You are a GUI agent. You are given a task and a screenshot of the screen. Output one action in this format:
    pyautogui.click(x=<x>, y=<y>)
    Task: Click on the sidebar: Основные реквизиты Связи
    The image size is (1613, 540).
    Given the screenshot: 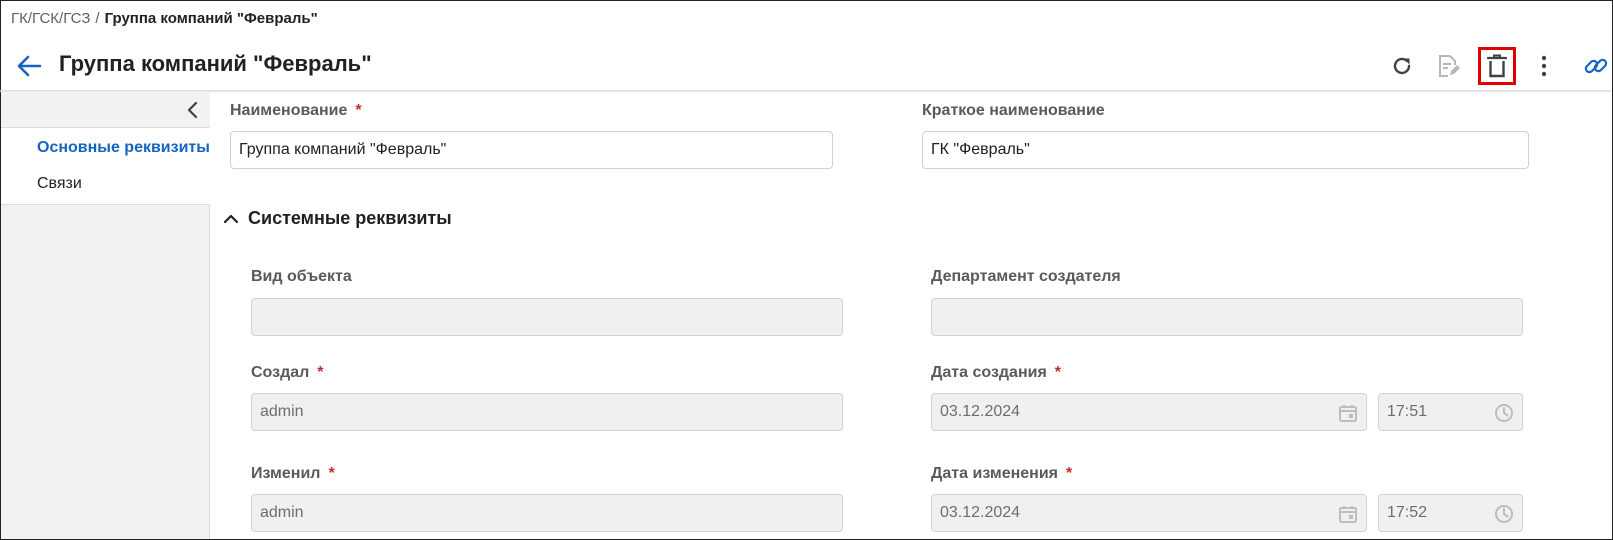 What is the action you would take?
    pyautogui.click(x=105, y=315)
    